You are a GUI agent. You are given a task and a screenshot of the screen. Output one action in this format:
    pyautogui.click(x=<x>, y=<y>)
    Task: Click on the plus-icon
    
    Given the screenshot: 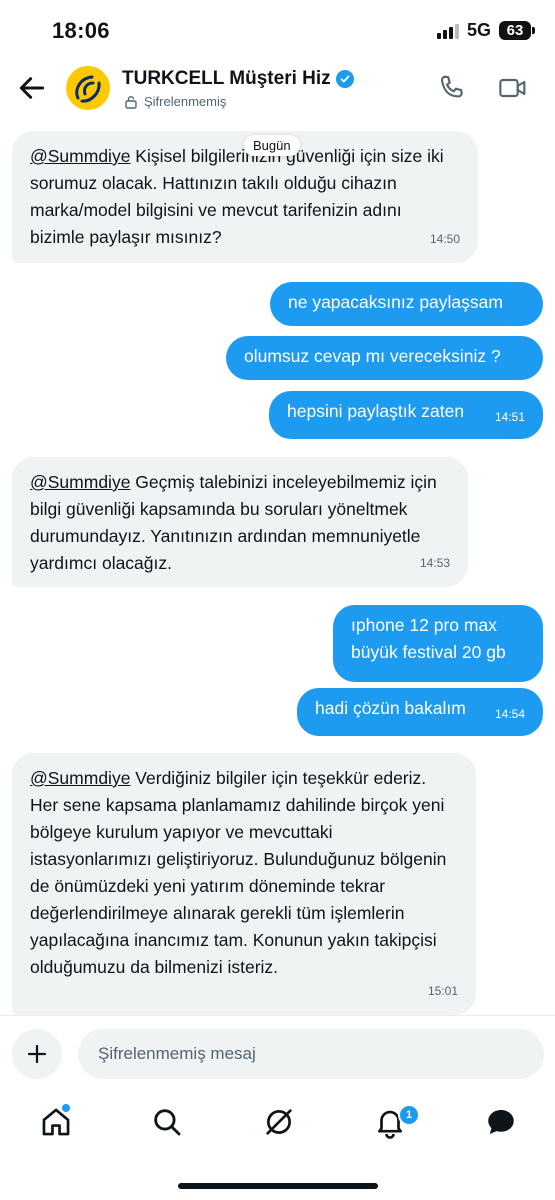 What is the action you would take?
    pyautogui.click(x=37, y=1054)
    